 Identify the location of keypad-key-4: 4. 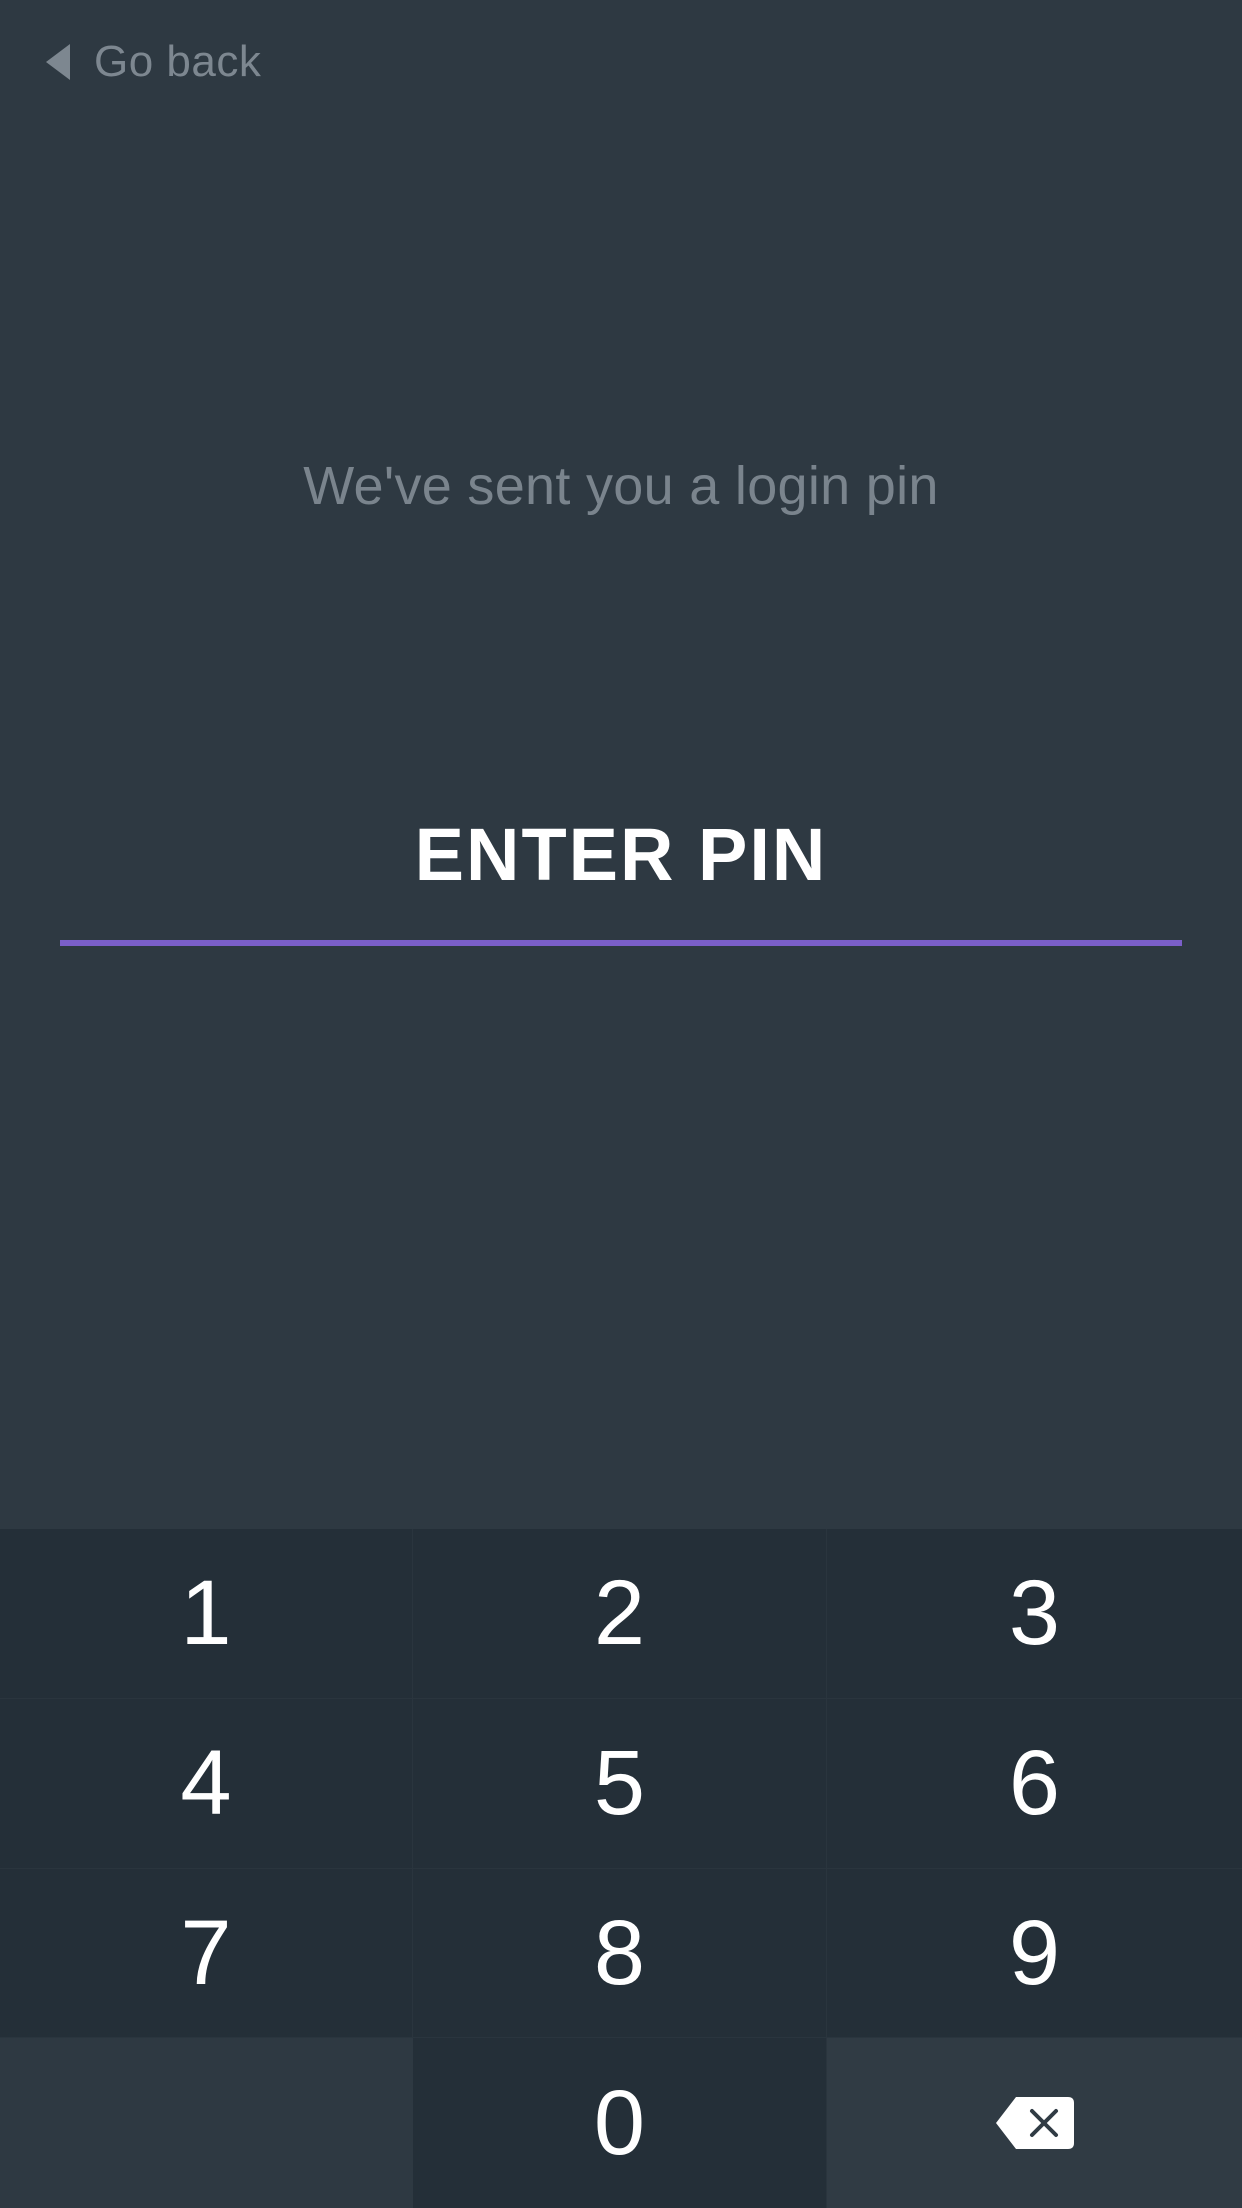
(206, 1784).